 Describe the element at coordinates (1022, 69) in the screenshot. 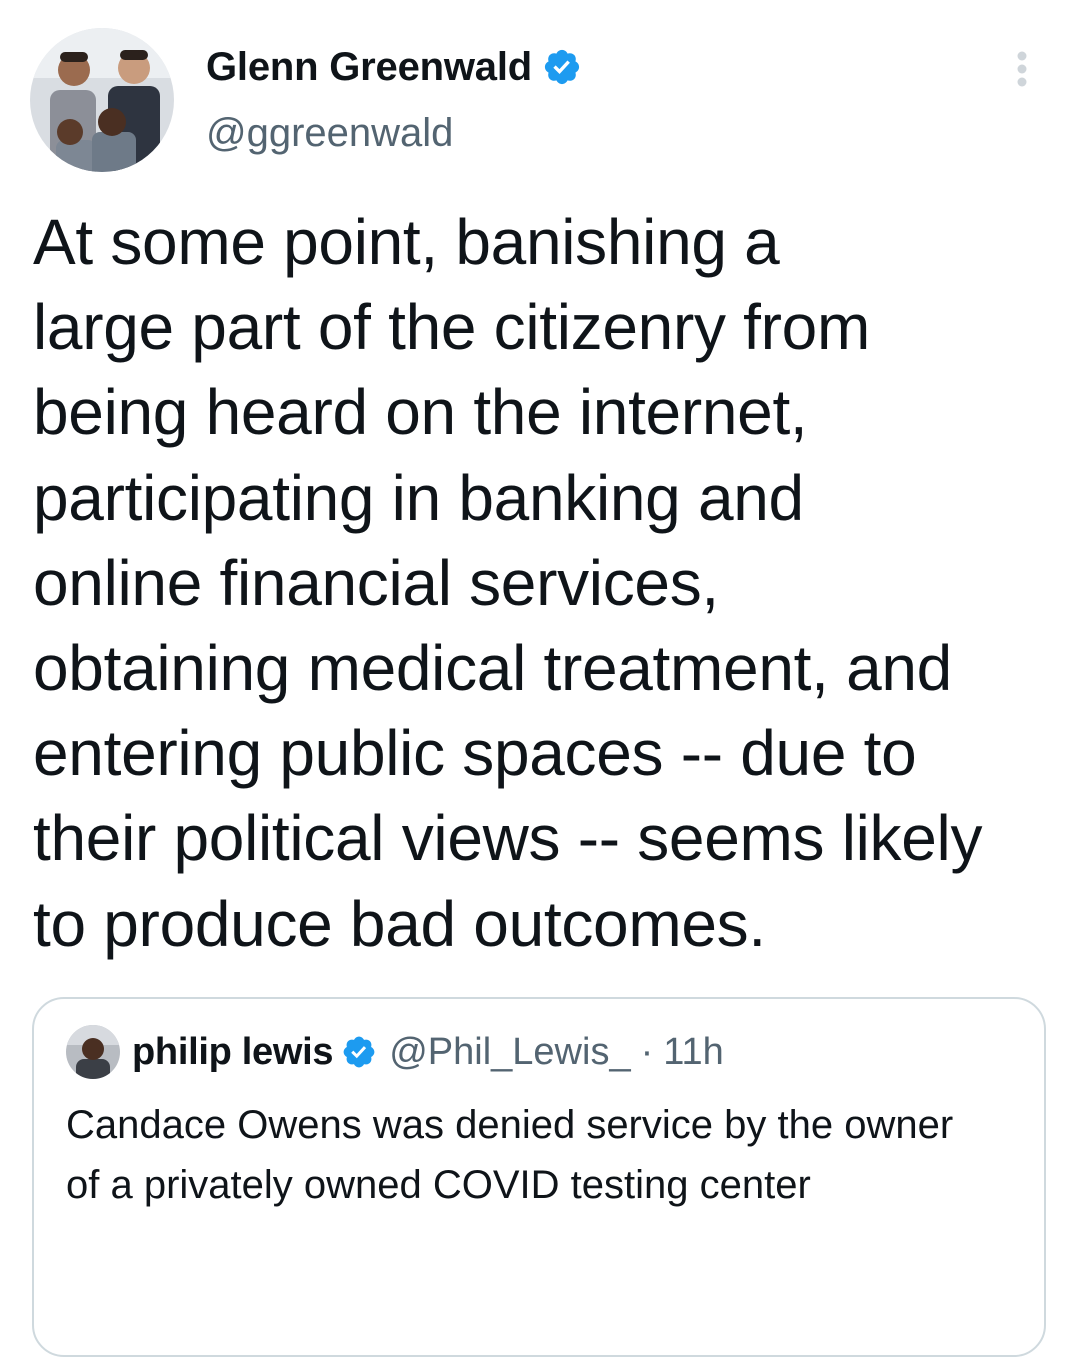

I see `more-vertical-icon` at that location.